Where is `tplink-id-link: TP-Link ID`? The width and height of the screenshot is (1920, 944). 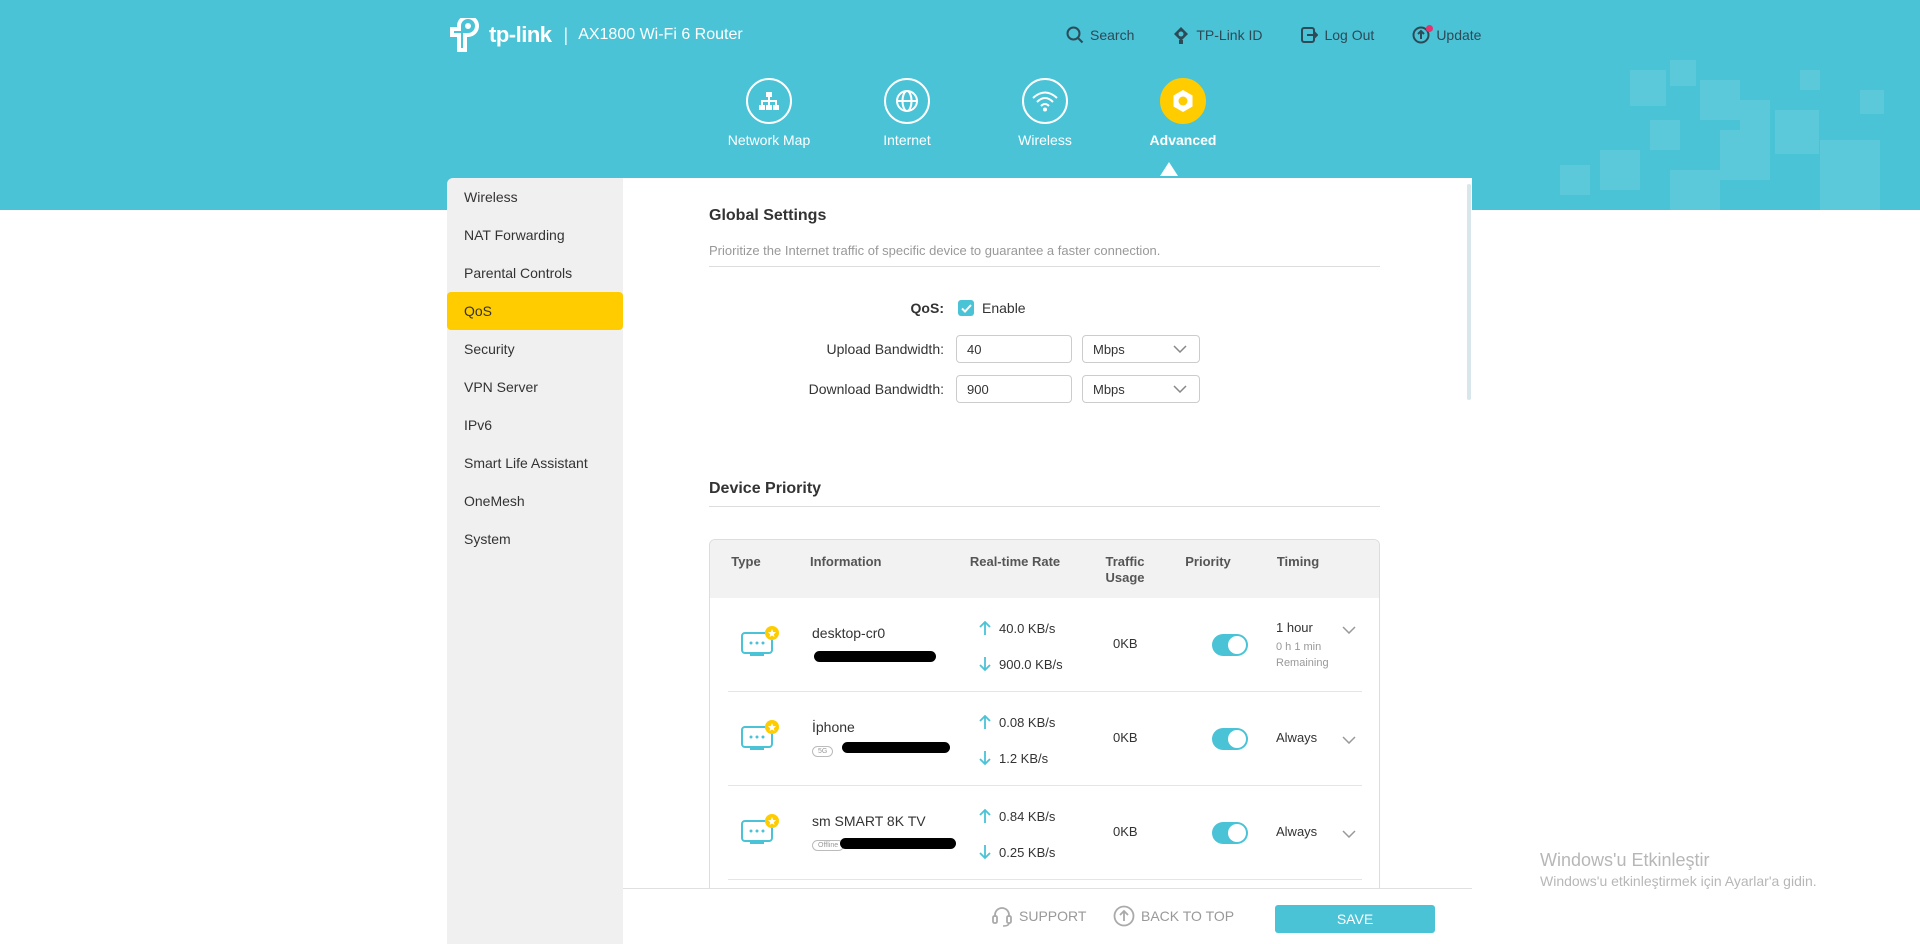
tplink-id-link: TP-Link ID is located at coordinates (1217, 35).